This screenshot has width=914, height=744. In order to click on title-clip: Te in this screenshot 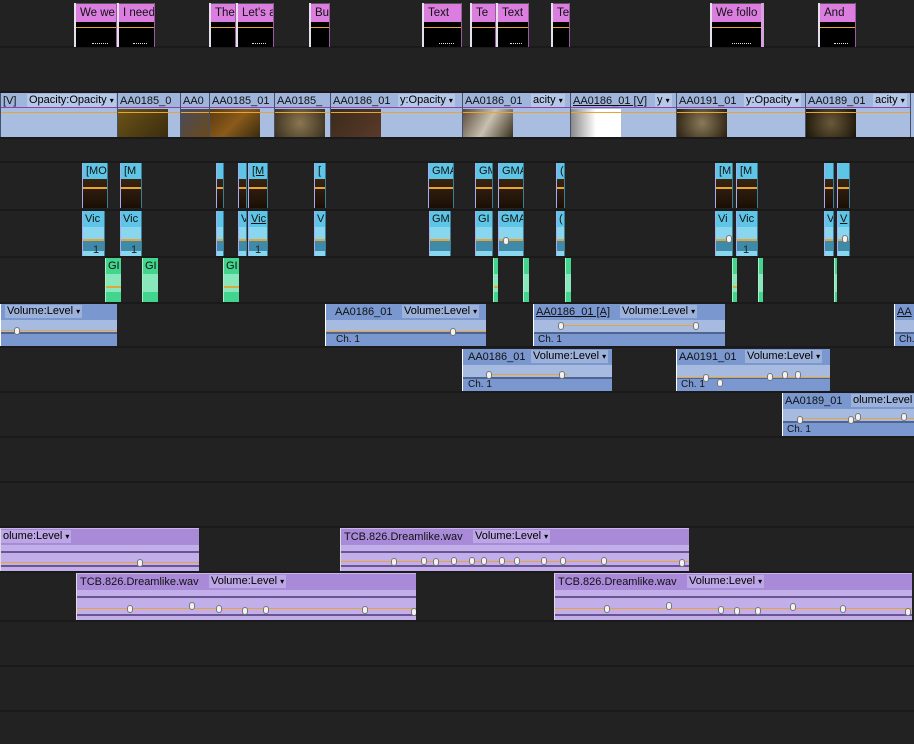, I will do `click(560, 25)`.